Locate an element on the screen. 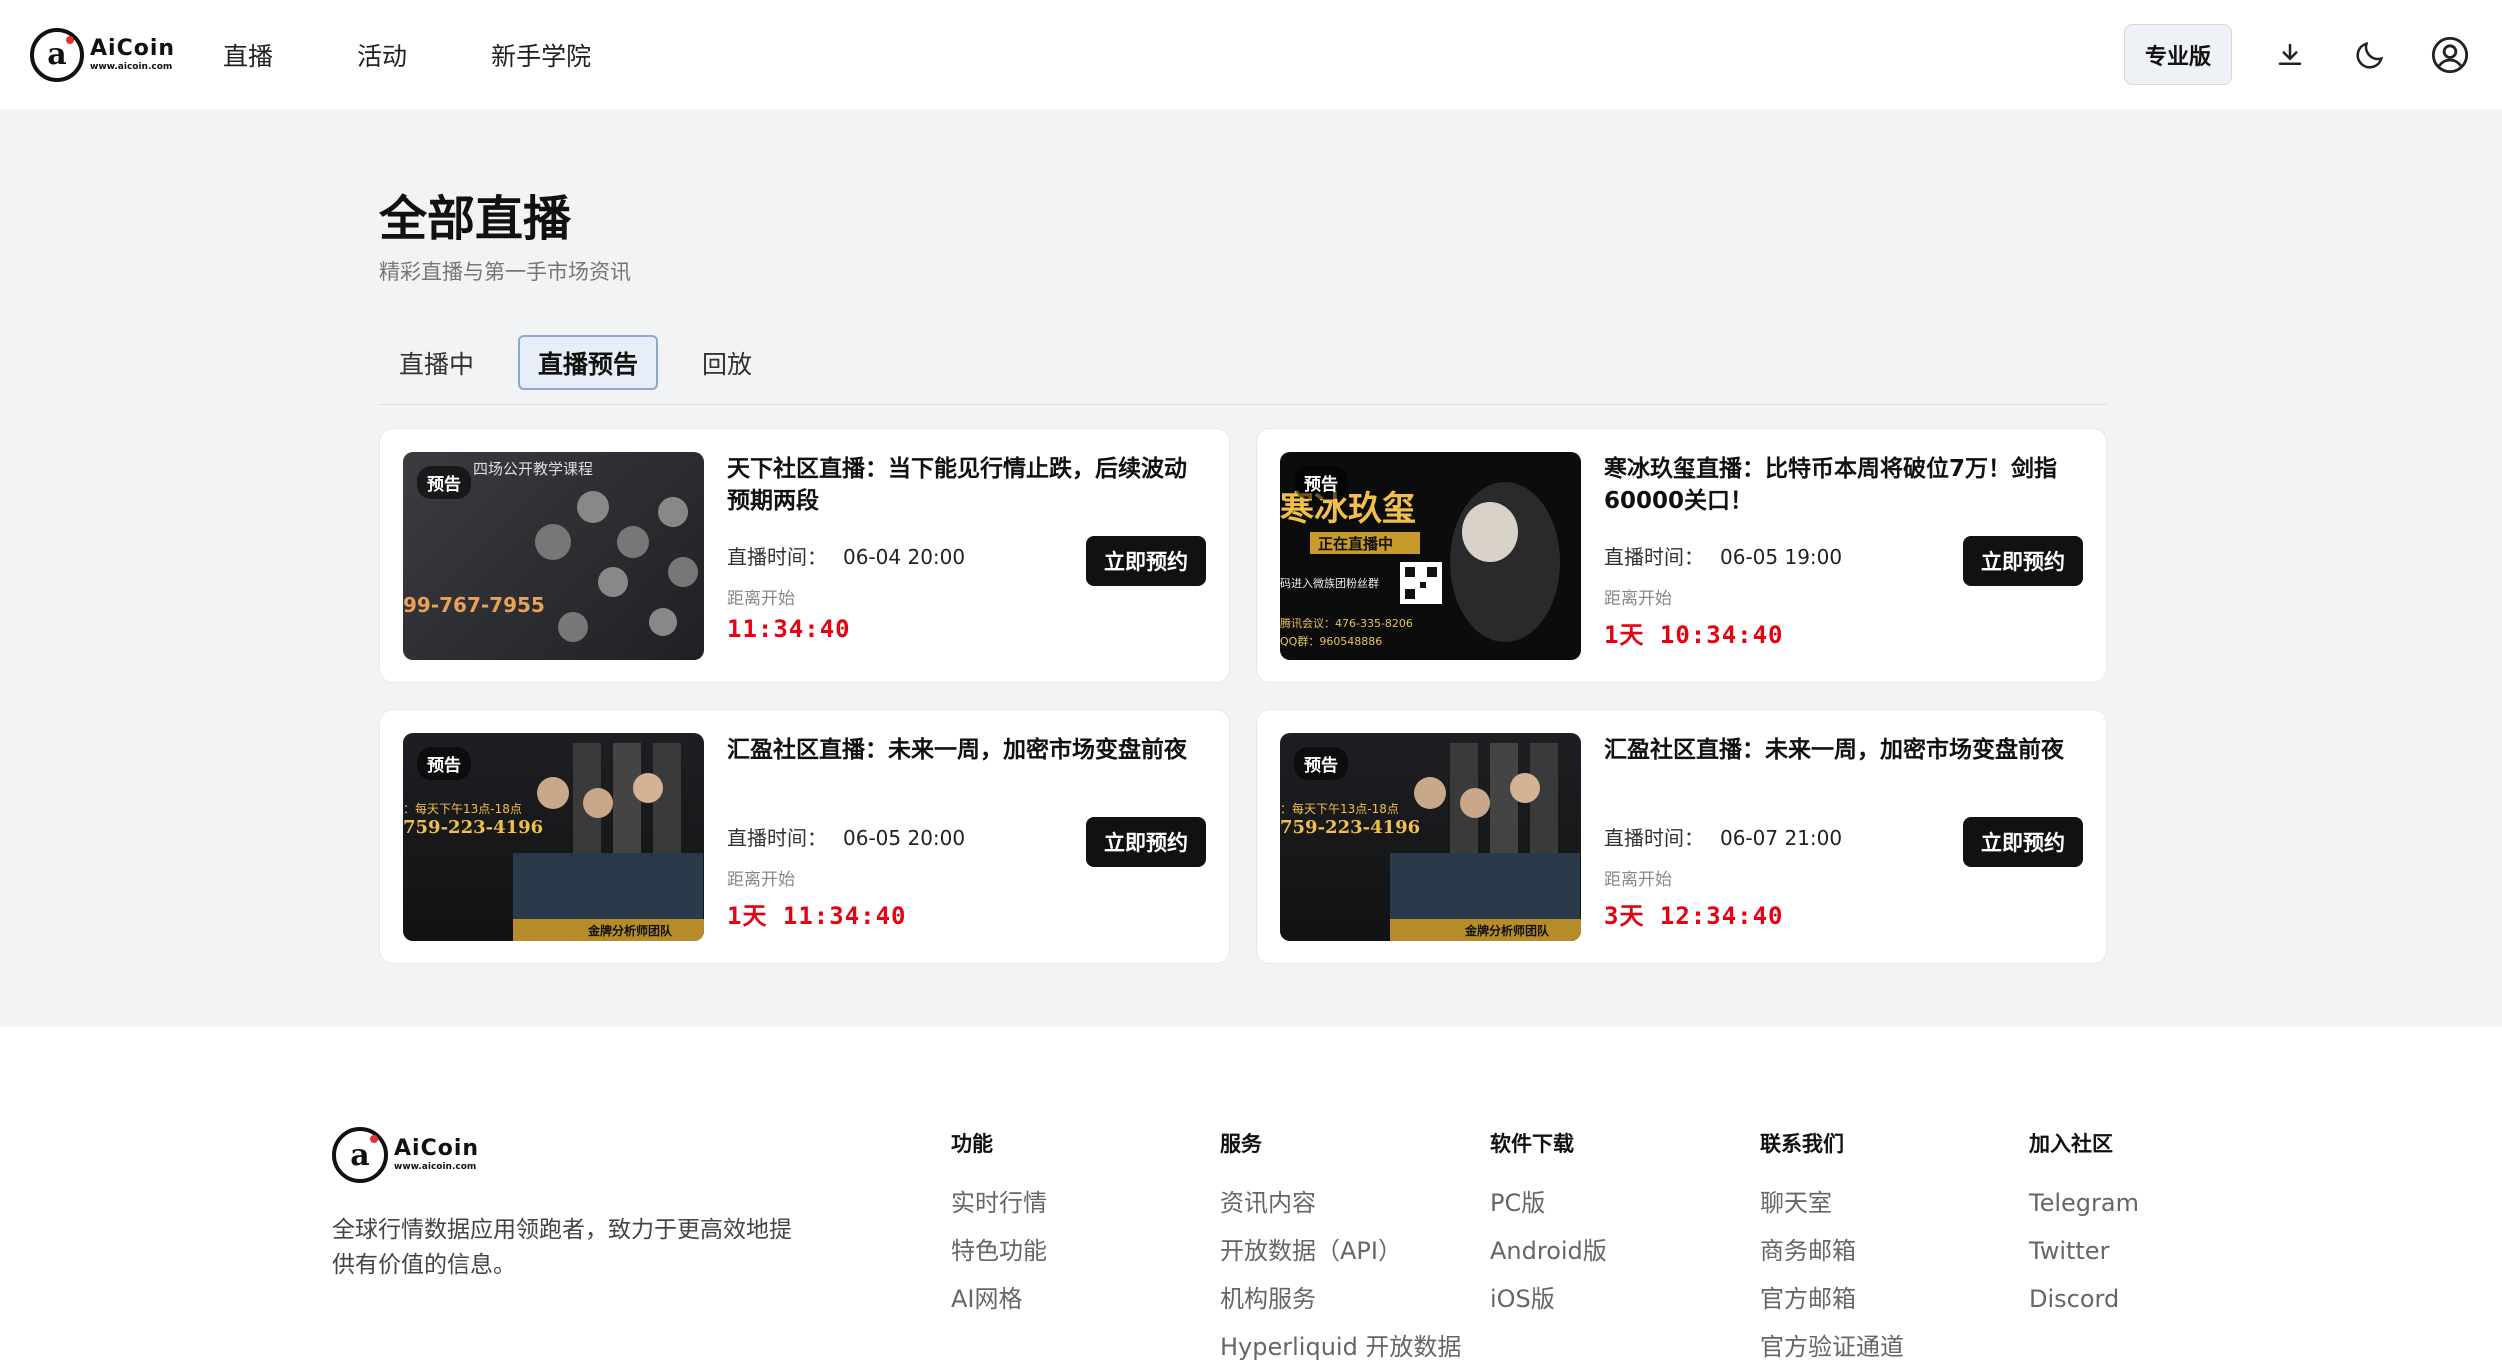  footer-heading: 加入社区 is located at coordinates (2071, 1144).